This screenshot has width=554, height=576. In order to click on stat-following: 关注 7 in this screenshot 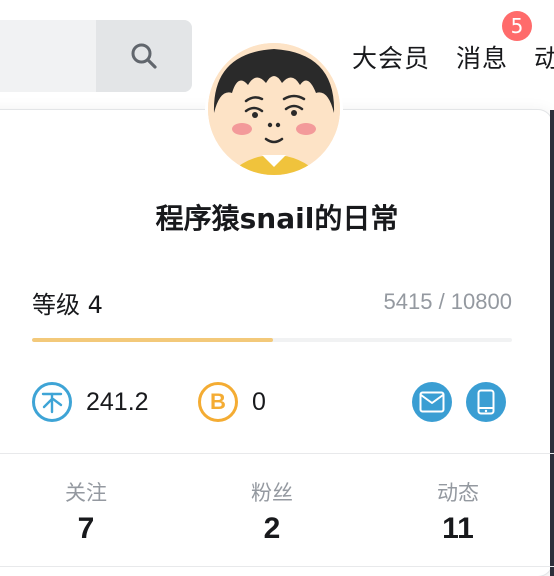, I will do `click(86, 512)`.